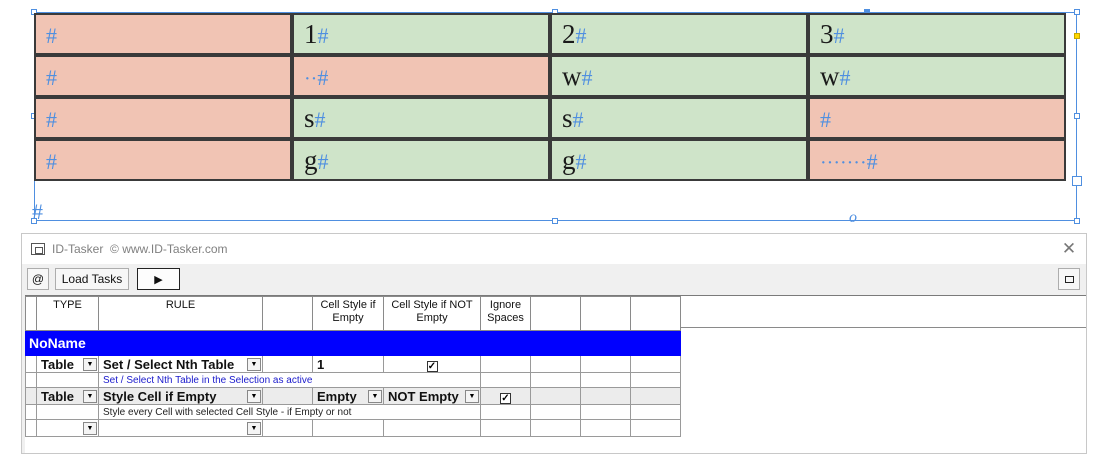 The height and width of the screenshot is (454, 1109). Describe the element at coordinates (1077, 36) in the screenshot. I see `corner-options-handle` at that location.